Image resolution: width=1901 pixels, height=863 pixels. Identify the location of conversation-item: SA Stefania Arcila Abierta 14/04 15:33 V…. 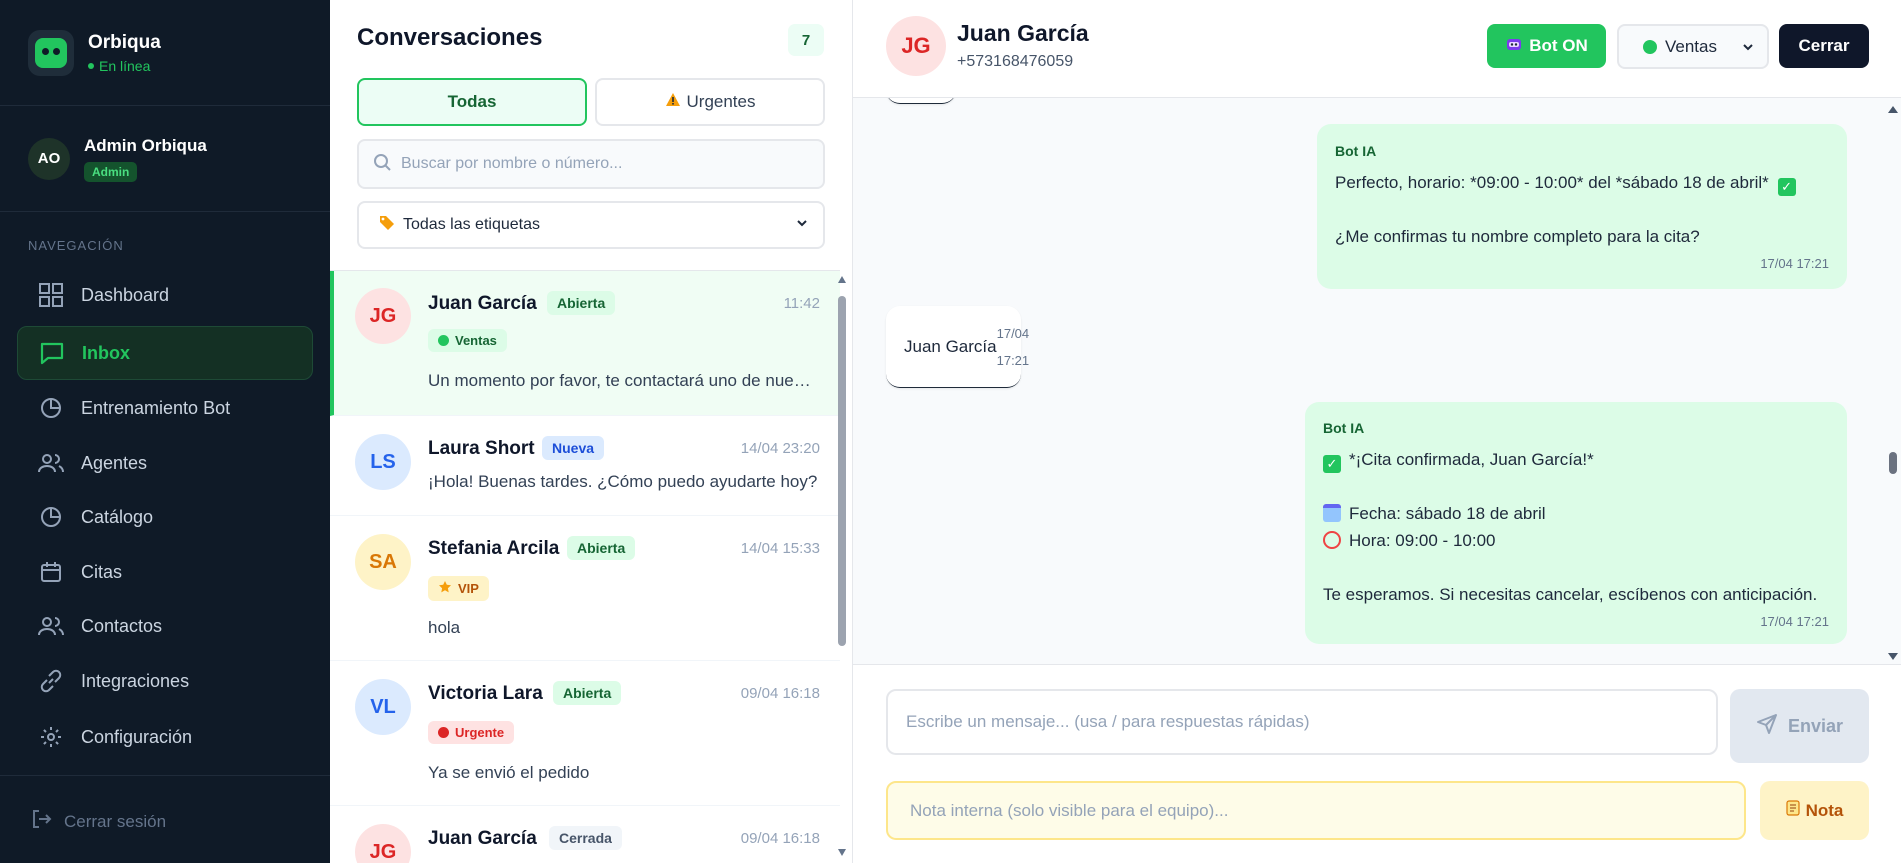
(585, 588).